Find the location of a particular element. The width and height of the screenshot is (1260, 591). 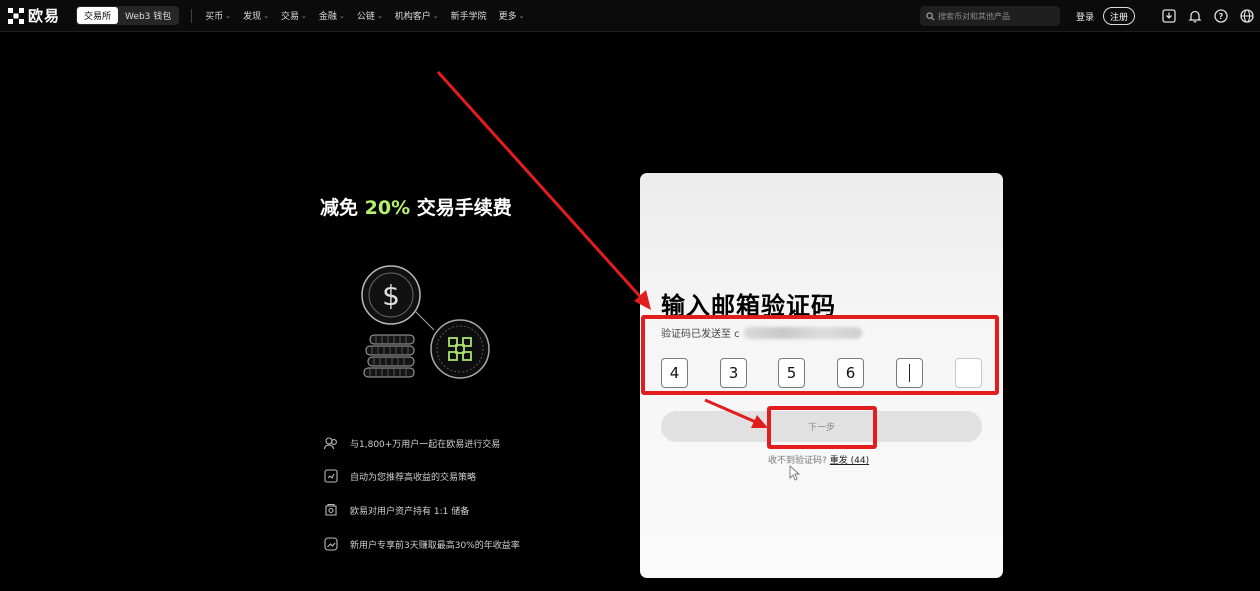

code-digit-value: 4 is located at coordinates (674, 373).